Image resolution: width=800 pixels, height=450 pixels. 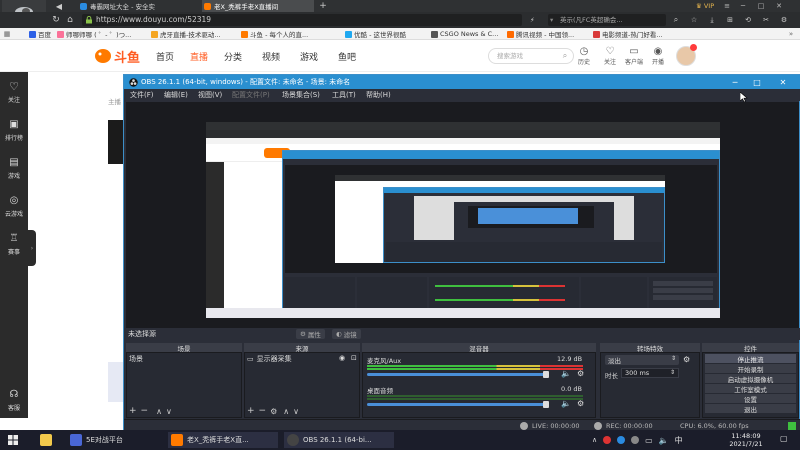 I want to click on taskbar-item-5e: 5E对战平台, so click(x=115, y=440).